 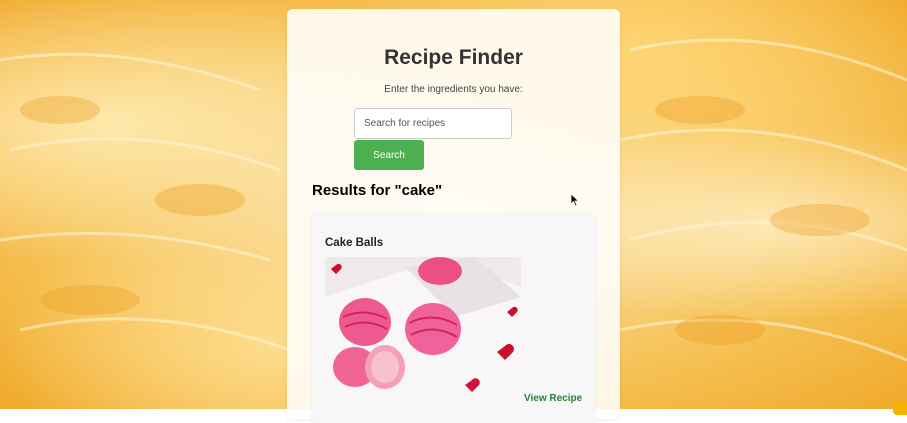 I want to click on recipe-image, so click(x=423, y=329).